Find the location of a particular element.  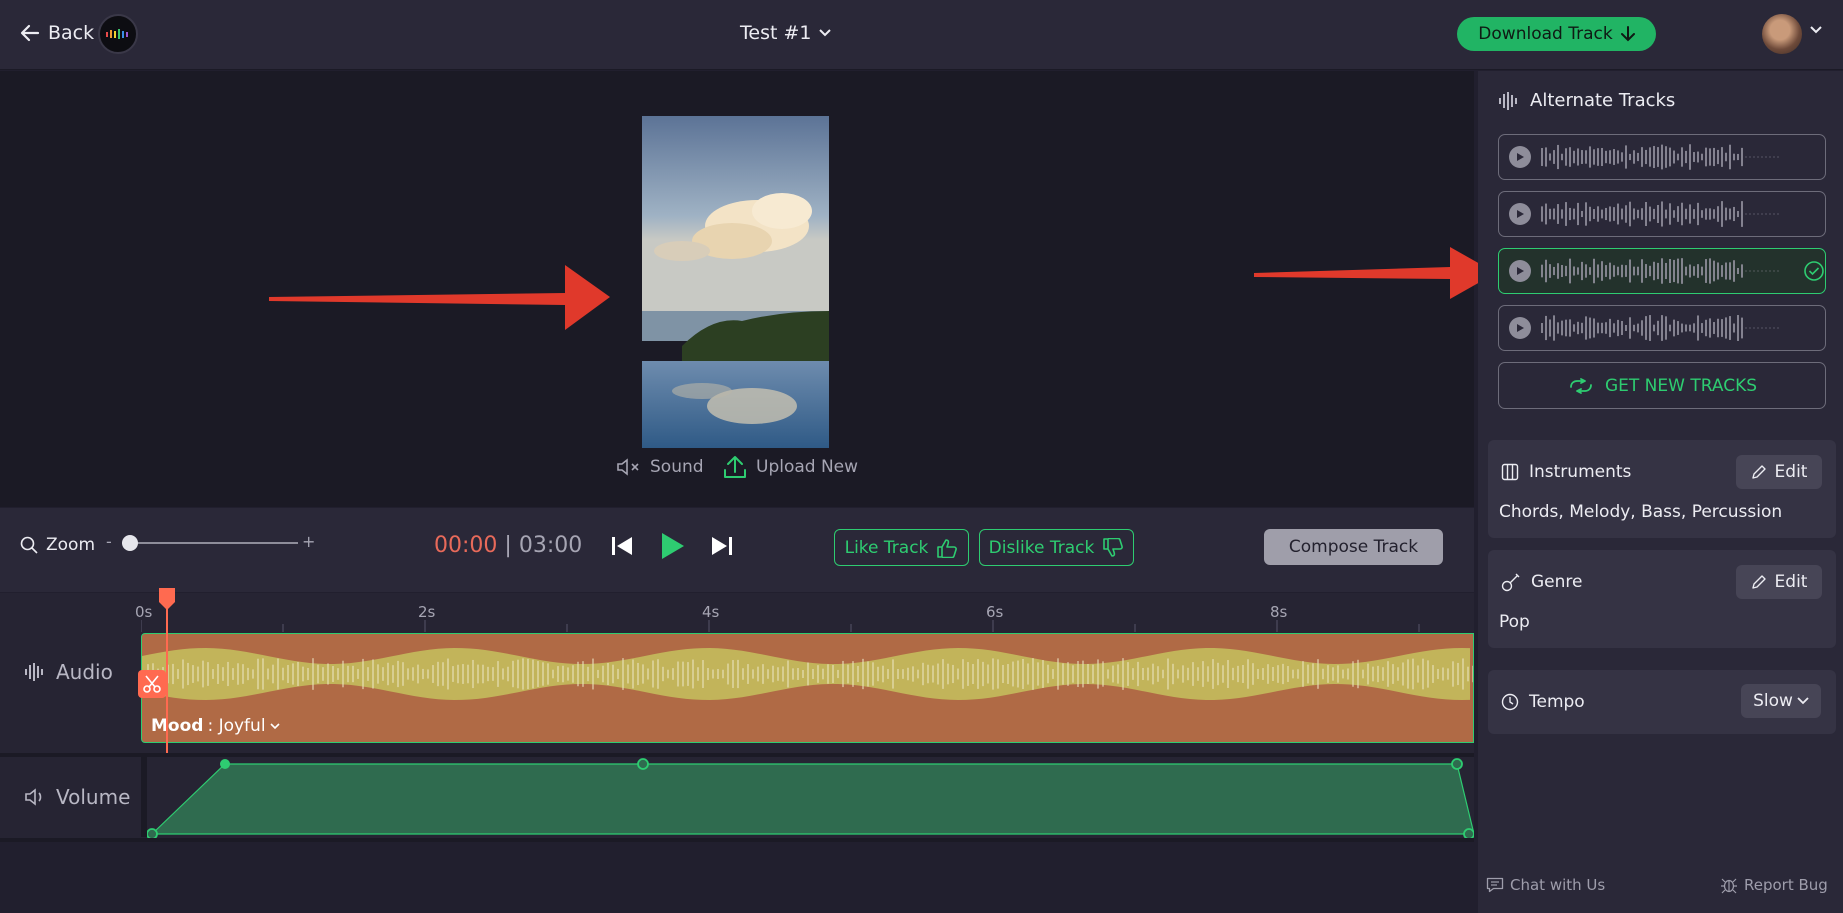

compose-track-button: Compose Track is located at coordinates (1353, 547).